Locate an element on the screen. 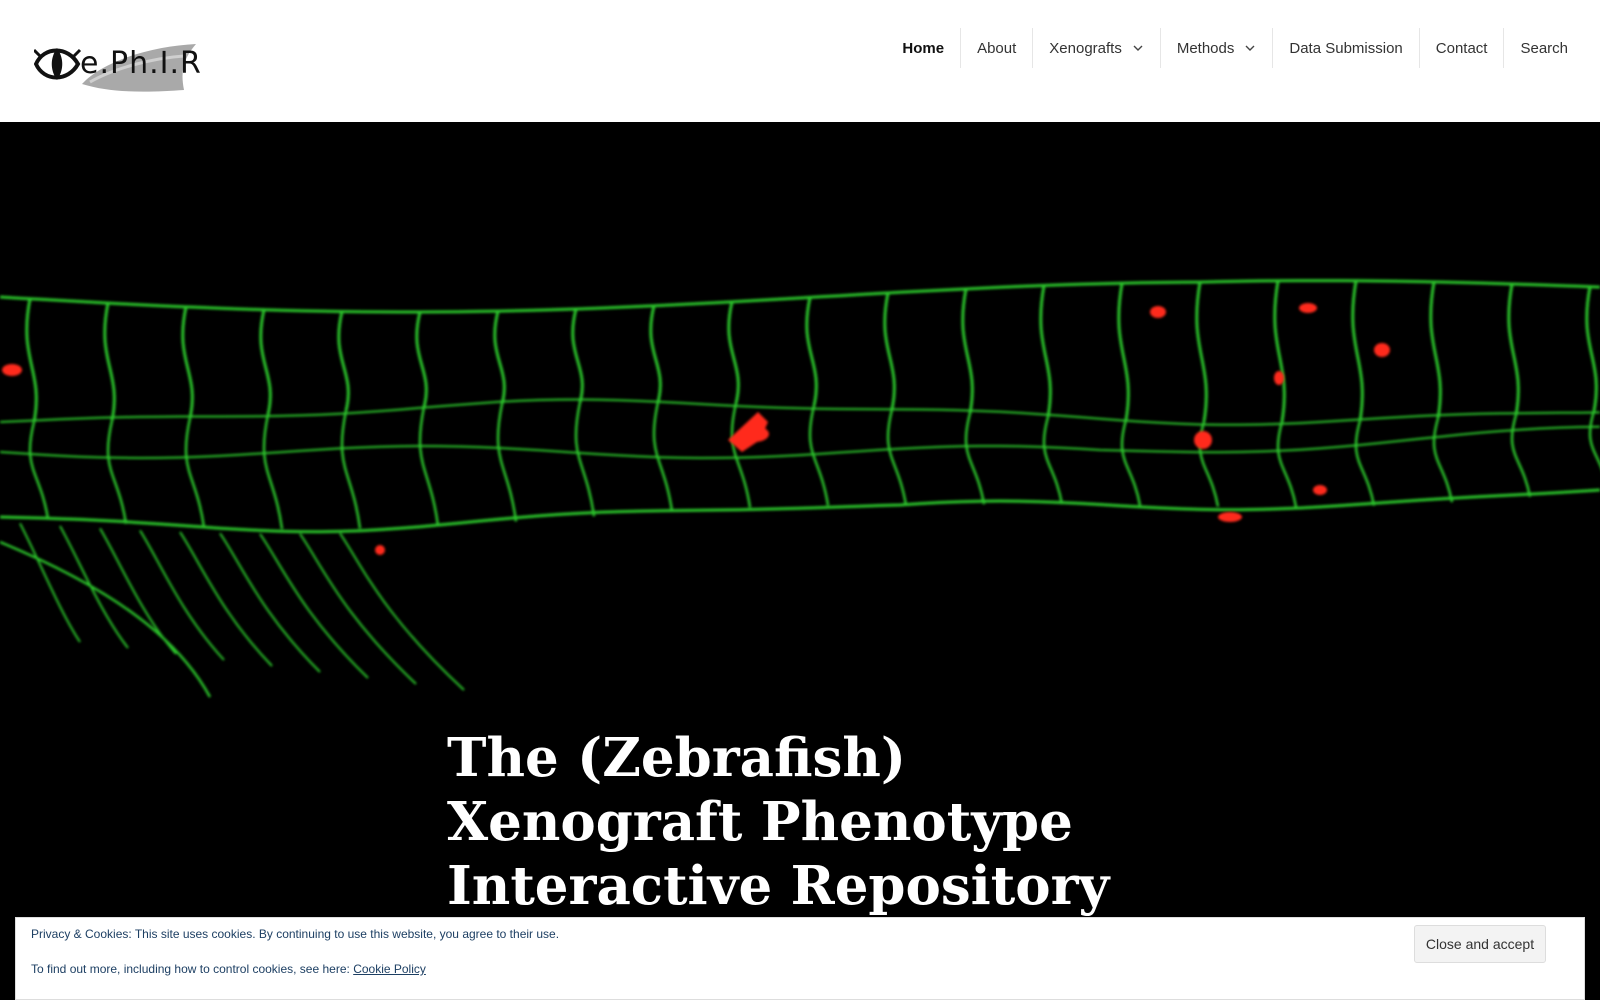  logo-text: e.Ph.I.R is located at coordinates (141, 63).